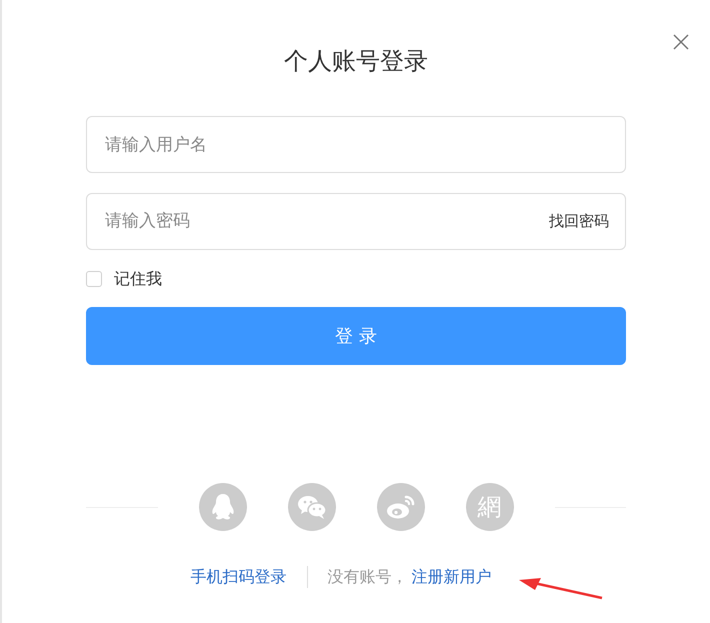 The height and width of the screenshot is (623, 710). Describe the element at coordinates (681, 42) in the screenshot. I see `close-button` at that location.